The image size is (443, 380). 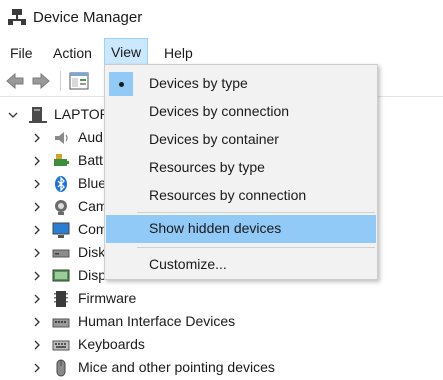 I want to click on menu-item-label: Resources by type, so click(x=207, y=167).